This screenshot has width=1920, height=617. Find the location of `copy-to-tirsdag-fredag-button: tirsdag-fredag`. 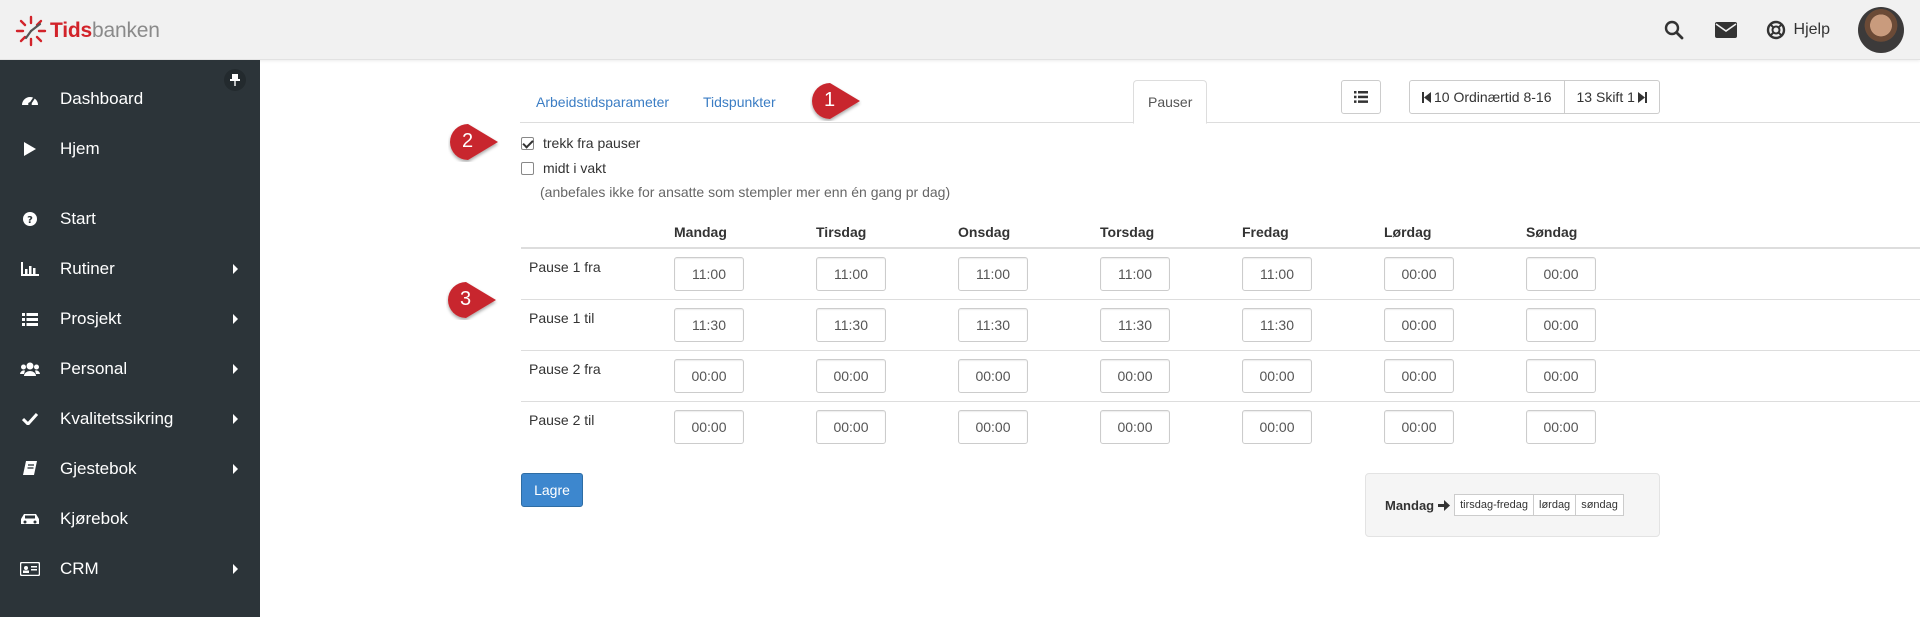

copy-to-tirsdag-fredag-button: tirsdag-fredag is located at coordinates (1494, 505).